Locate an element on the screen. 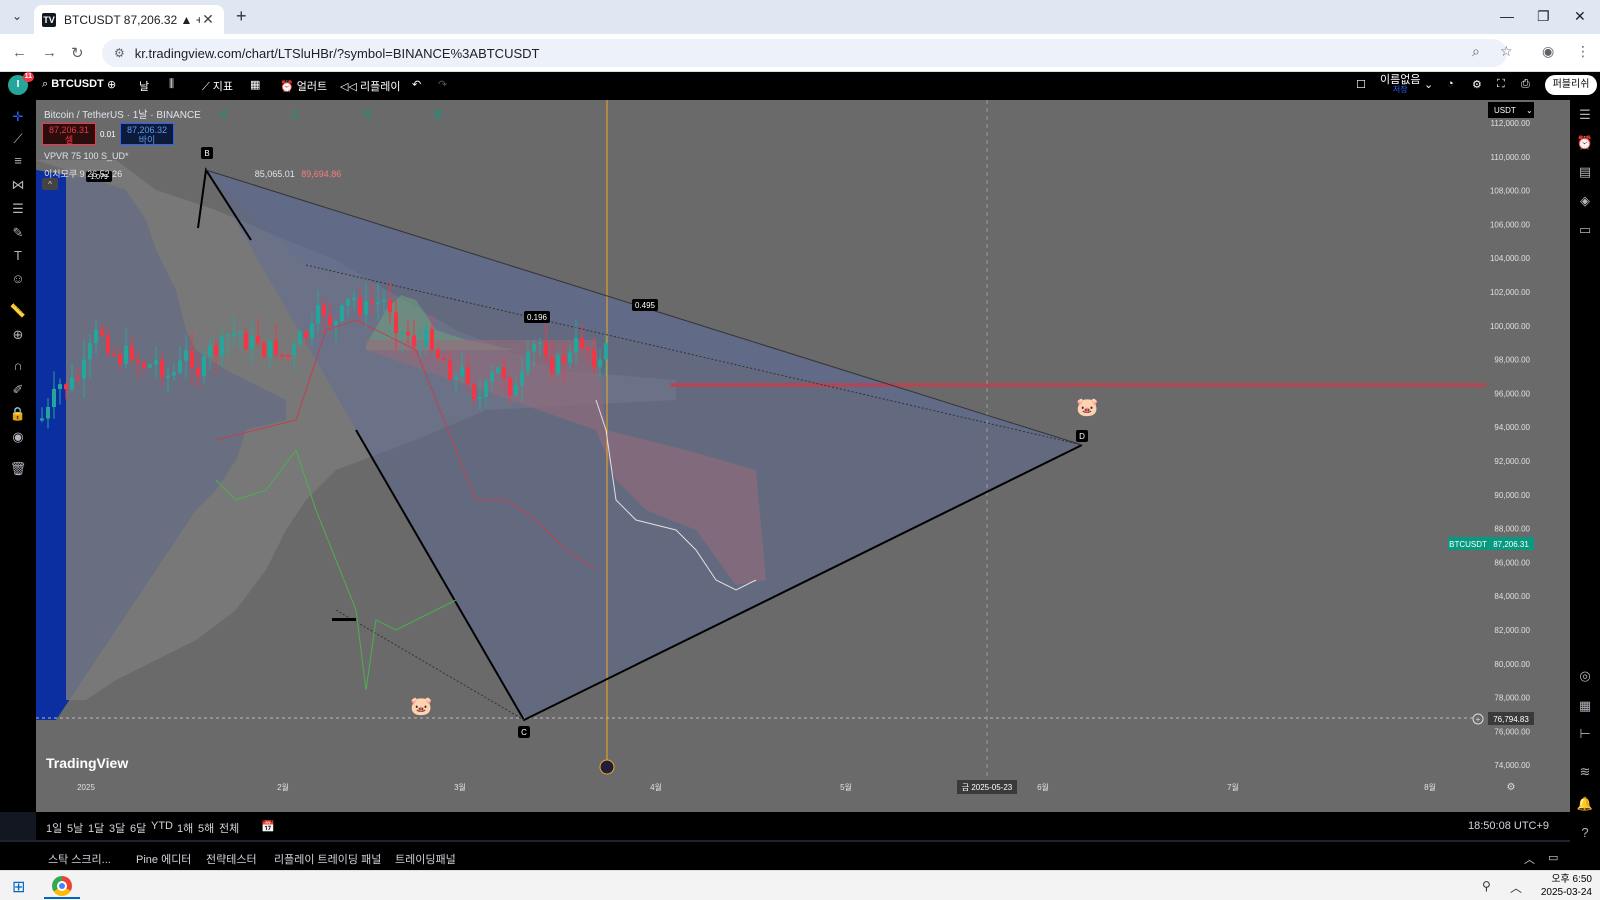 The image size is (1600, 900). more-menu-icon: ⋮ is located at coordinates (1583, 51).